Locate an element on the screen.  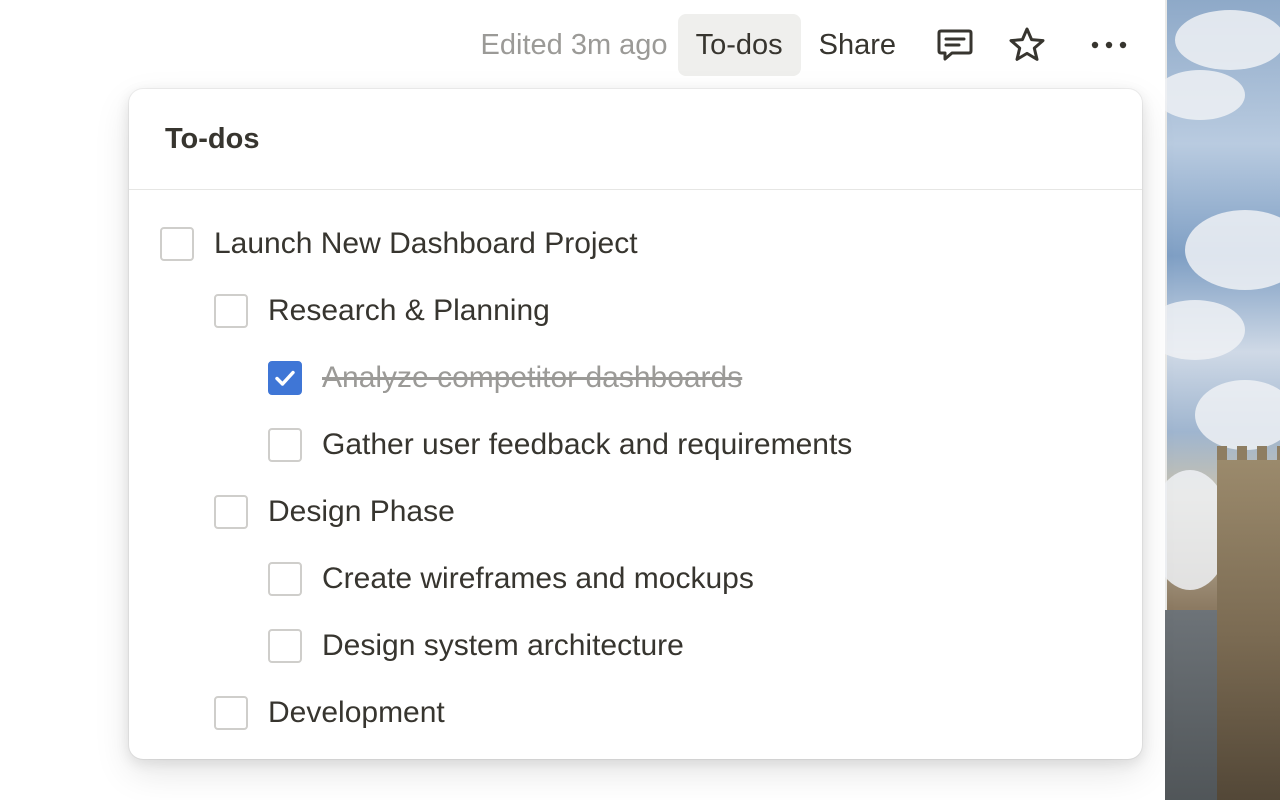
todo-item: Create wireframes and mockups is located at coordinates (635, 578).